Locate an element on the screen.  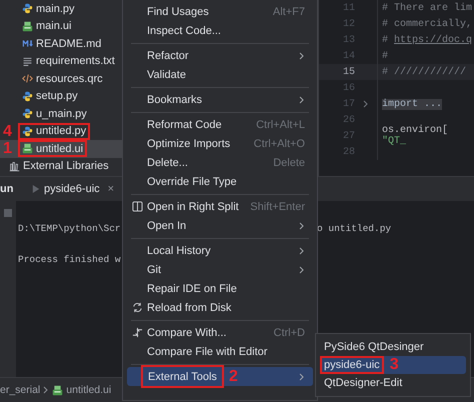
library-icon is located at coordinates (14, 166).